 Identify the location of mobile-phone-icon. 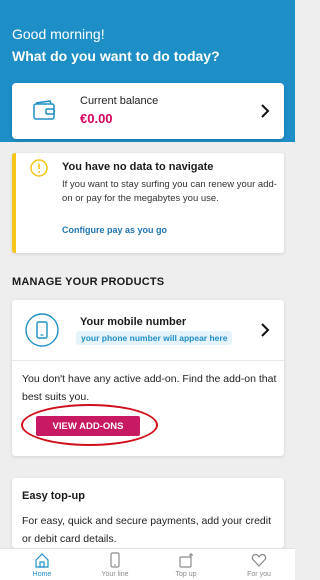
(42, 330).